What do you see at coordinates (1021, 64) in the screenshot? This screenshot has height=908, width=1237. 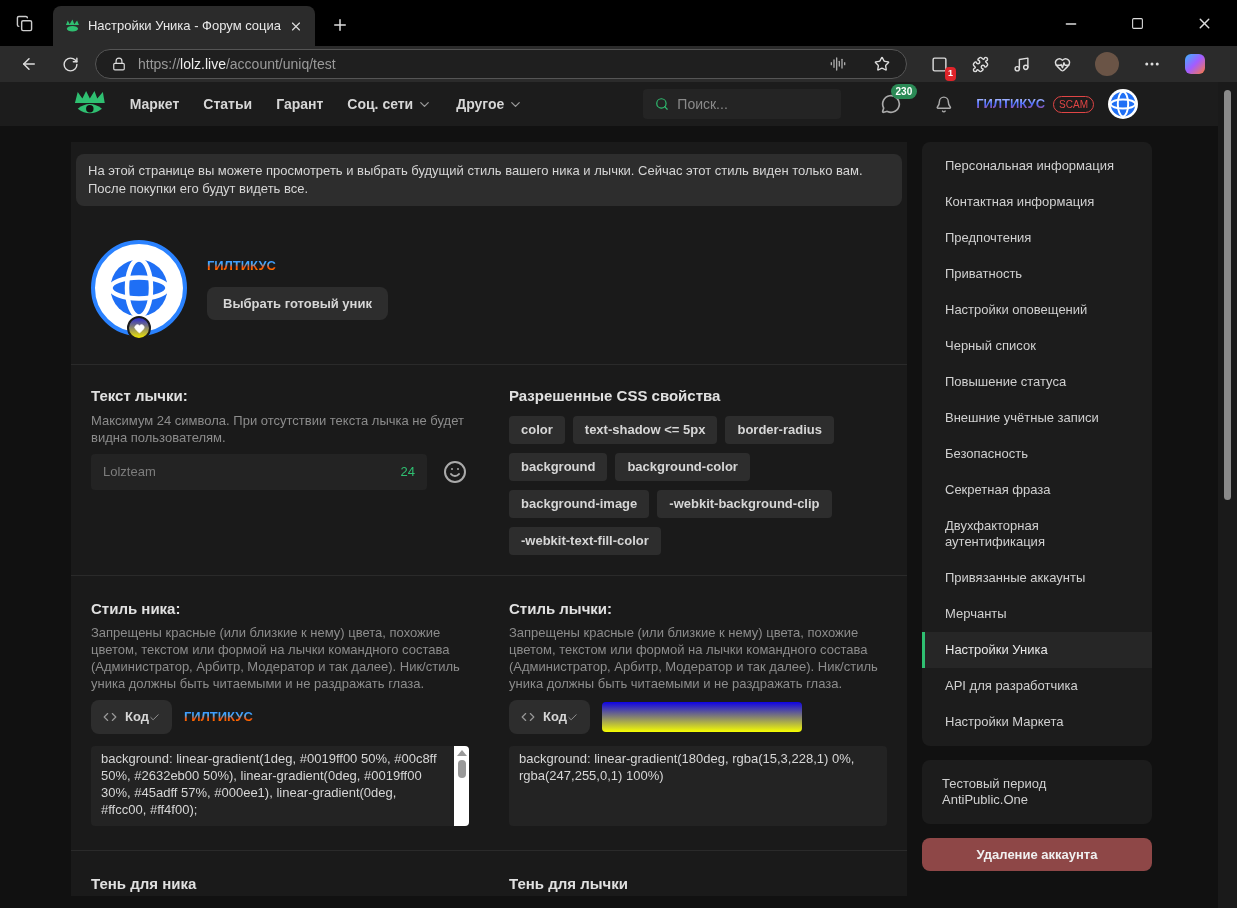 I see `music-icon` at bounding box center [1021, 64].